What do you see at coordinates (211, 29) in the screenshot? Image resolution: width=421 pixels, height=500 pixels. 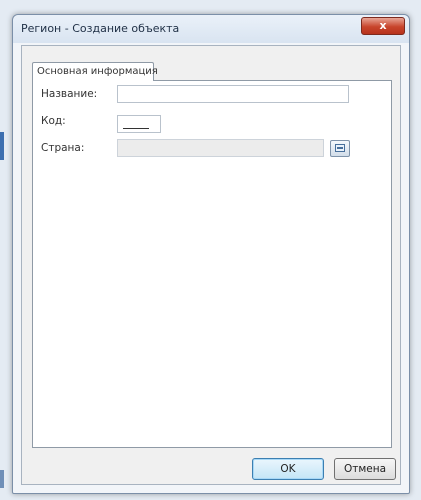 I see `title-bar: Регион - Создание объекта x` at bounding box center [211, 29].